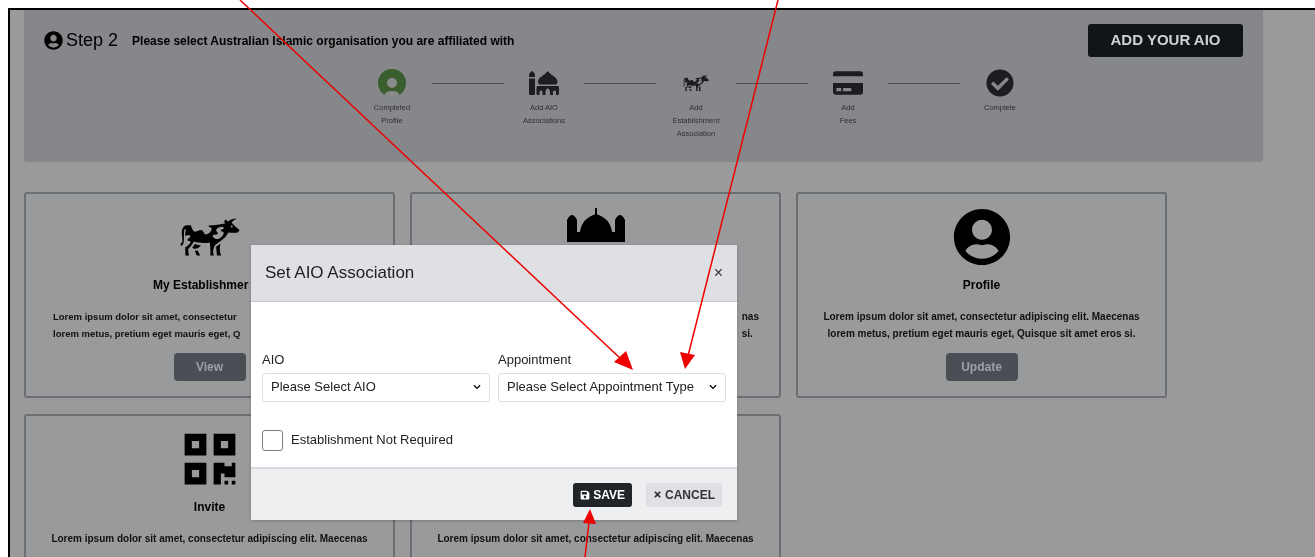  I want to click on save-button: SAVE, so click(602, 494).